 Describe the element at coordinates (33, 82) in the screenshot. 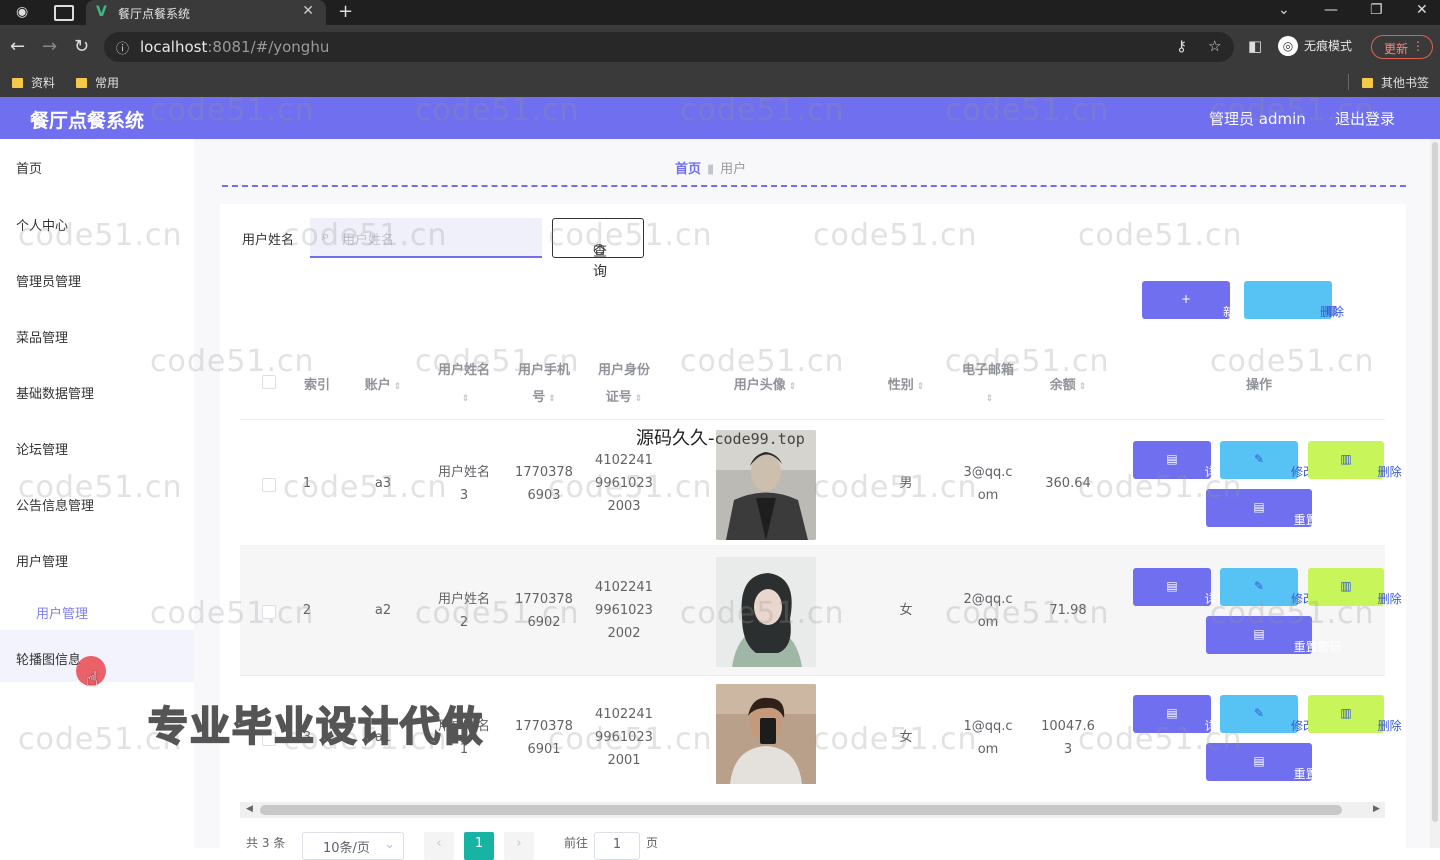

I see `bookmark-folder-ziliao: 资料` at that location.